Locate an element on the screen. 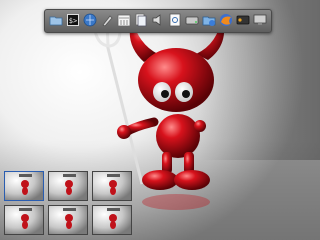  dock: $> is located at coordinates (158, 21).